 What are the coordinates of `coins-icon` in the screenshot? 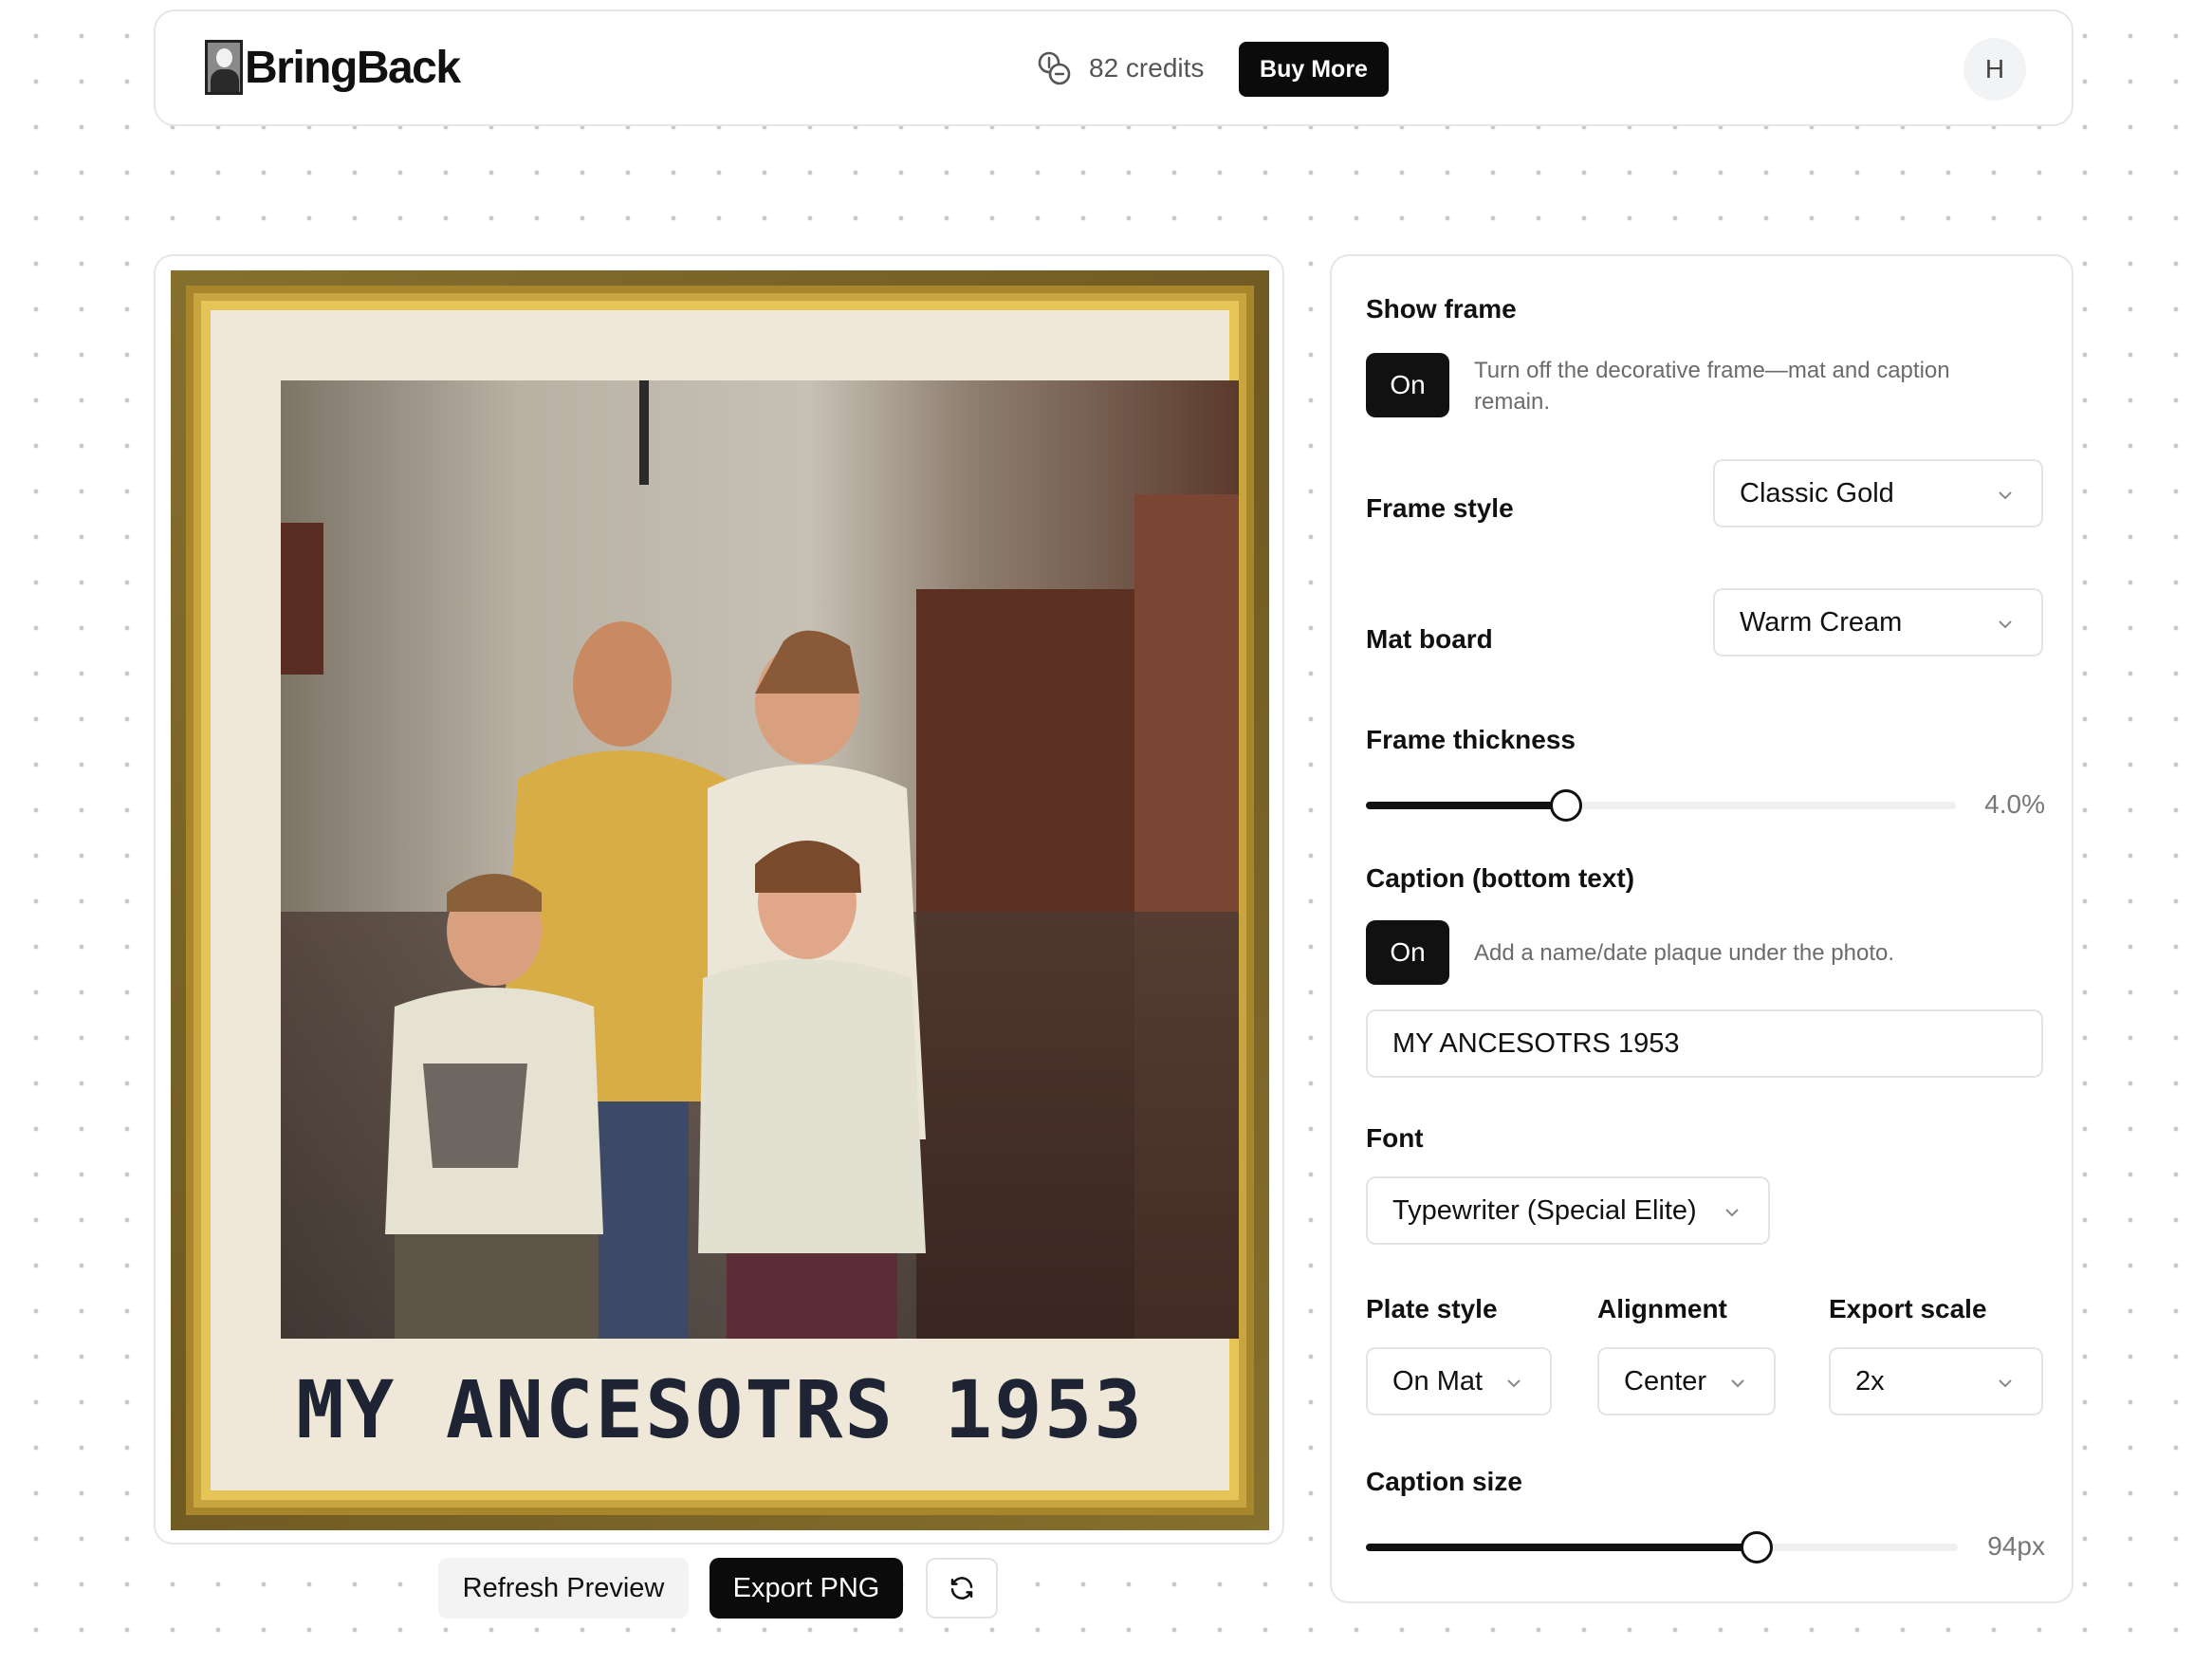 It's located at (1054, 68).